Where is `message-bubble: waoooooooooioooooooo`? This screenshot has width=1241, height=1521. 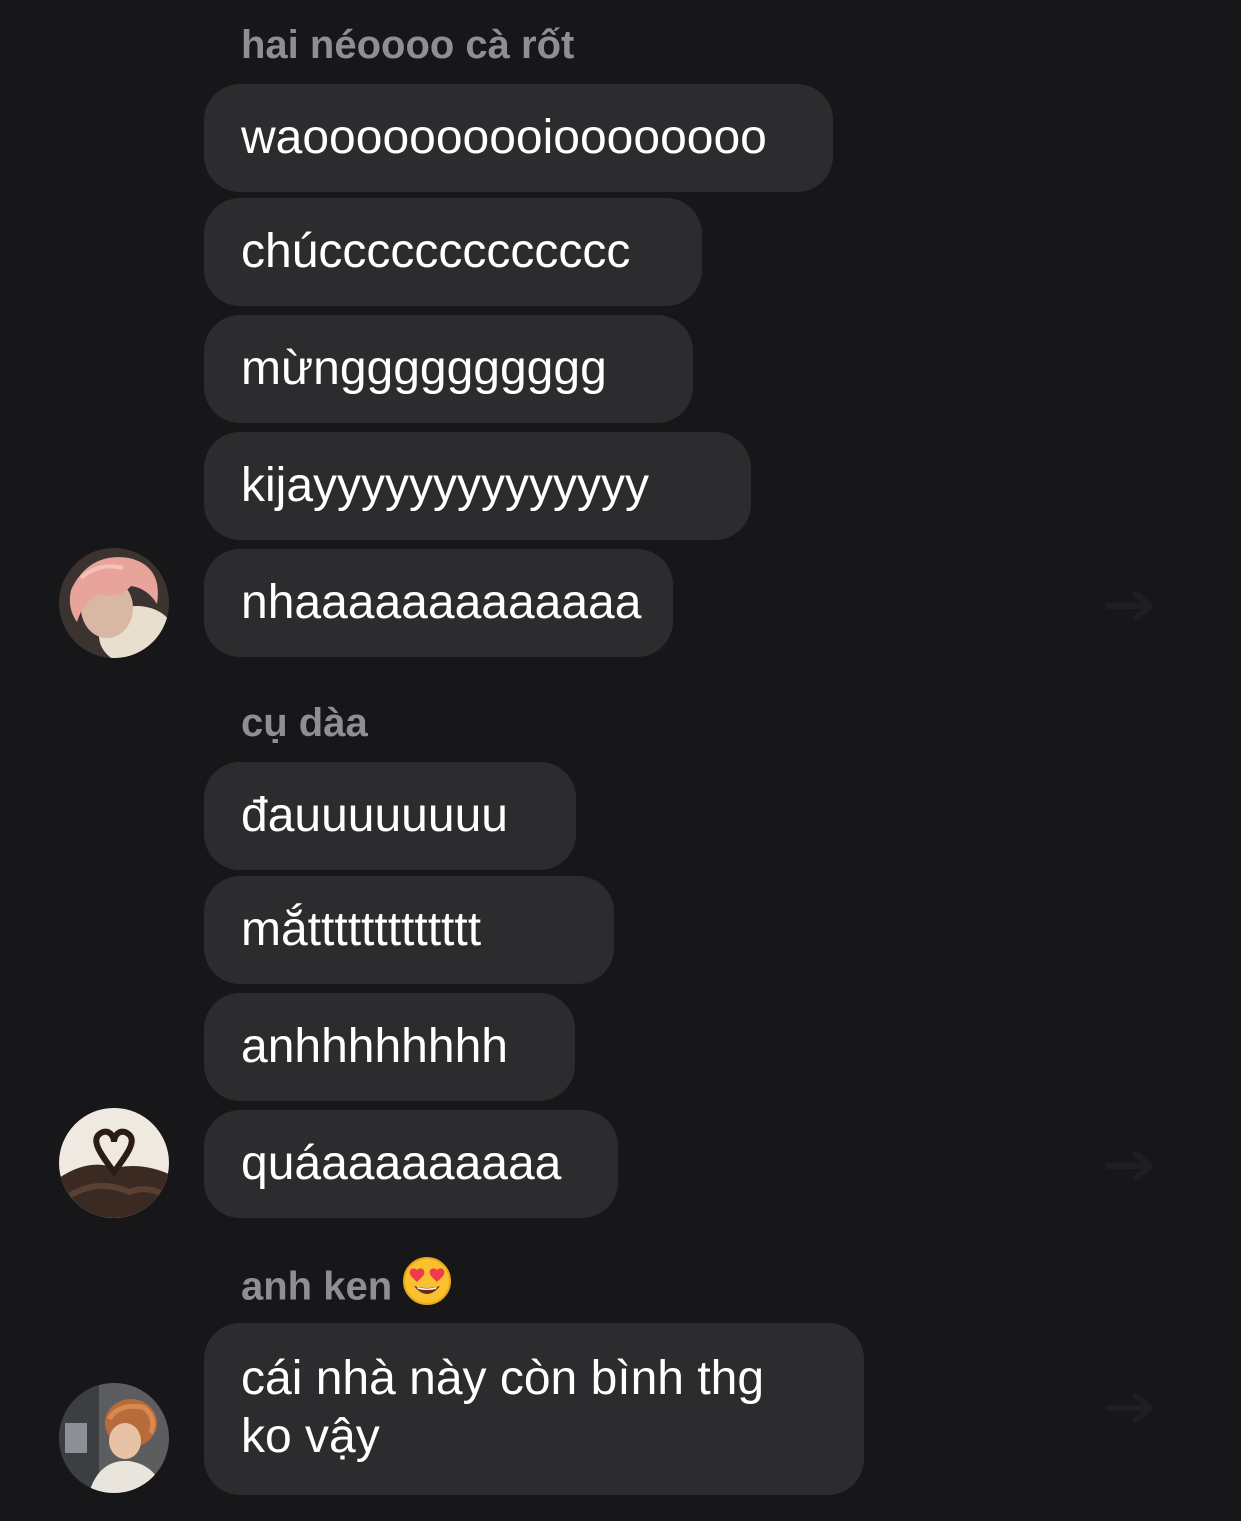
message-bubble: waoooooooooioooooooo is located at coordinates (518, 138).